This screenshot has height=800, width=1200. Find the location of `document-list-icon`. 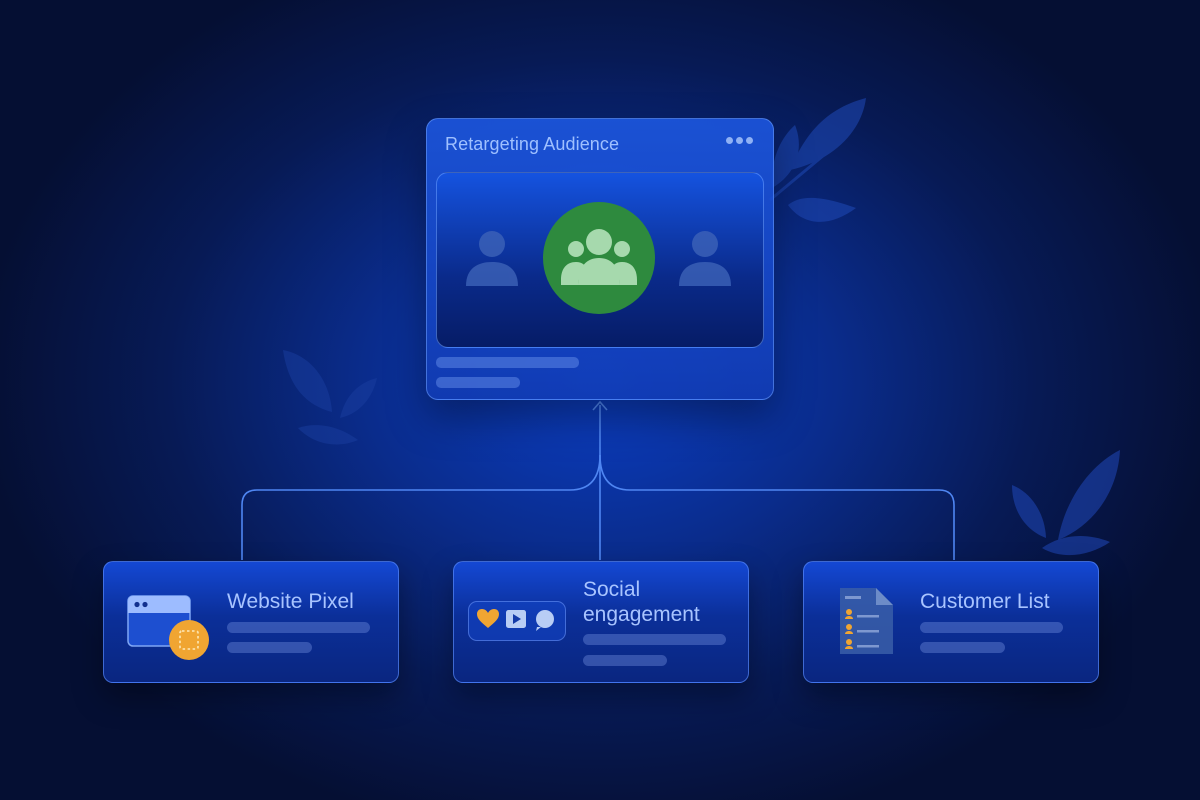

document-list-icon is located at coordinates (866, 621).